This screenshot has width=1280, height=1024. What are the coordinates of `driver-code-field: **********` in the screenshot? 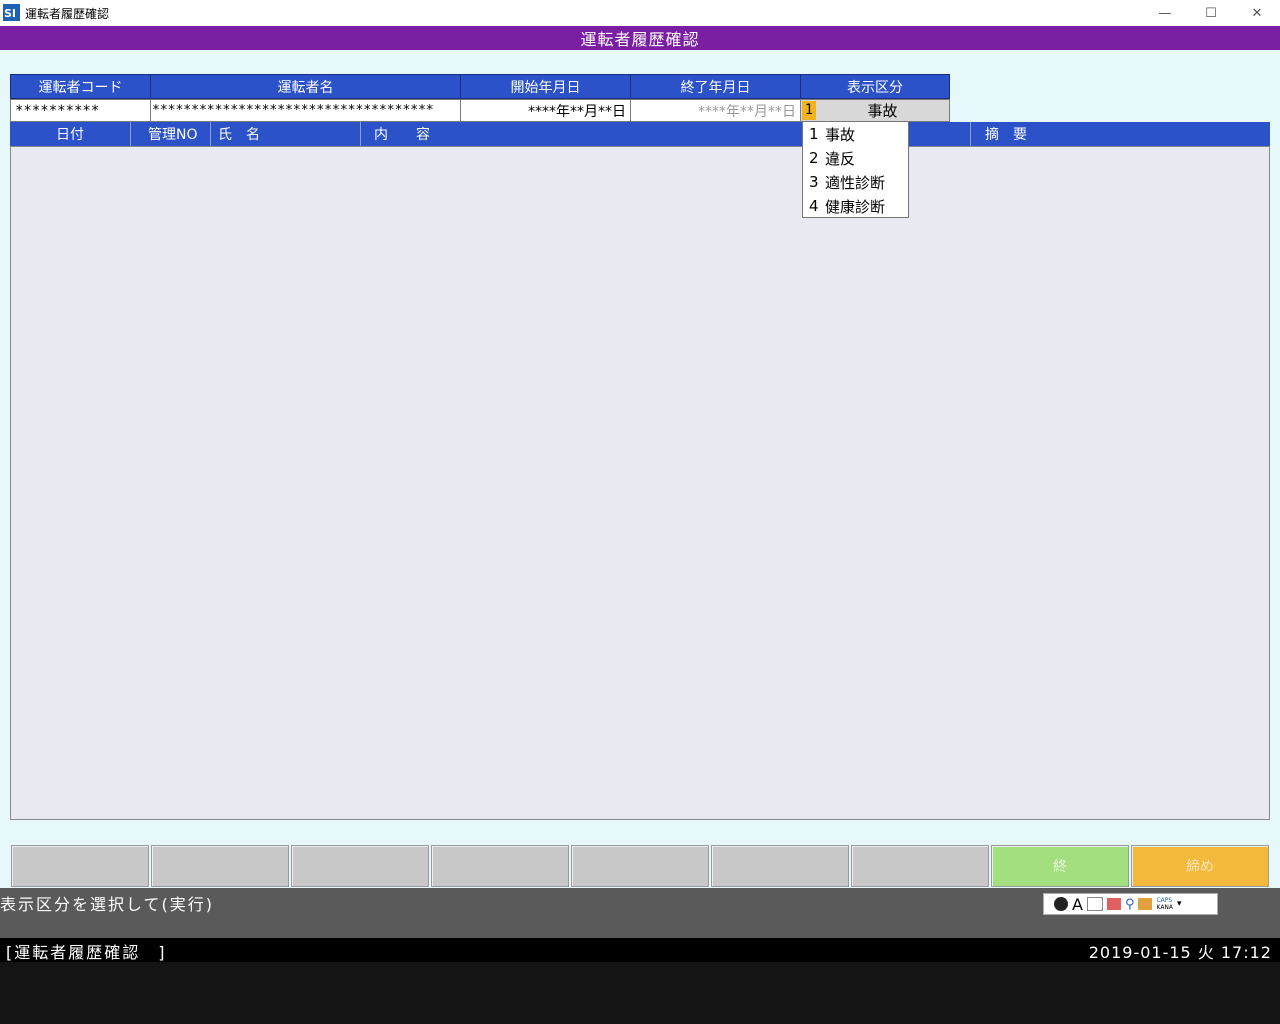 It's located at (80, 110).